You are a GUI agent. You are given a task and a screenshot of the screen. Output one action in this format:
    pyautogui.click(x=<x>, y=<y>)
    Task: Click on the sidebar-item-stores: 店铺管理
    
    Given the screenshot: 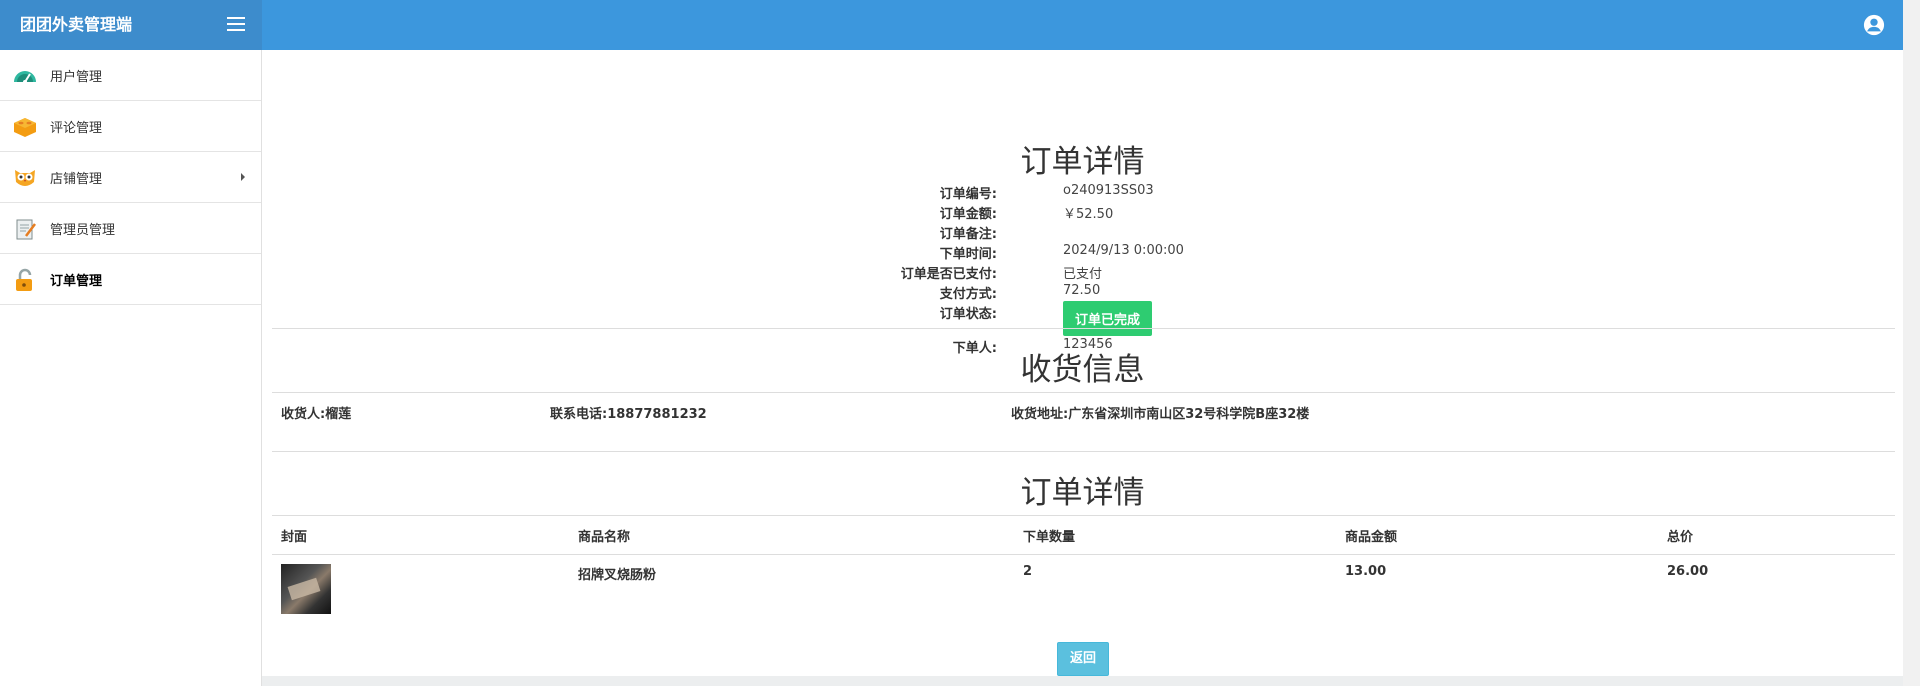 What is the action you would take?
    pyautogui.click(x=130, y=177)
    